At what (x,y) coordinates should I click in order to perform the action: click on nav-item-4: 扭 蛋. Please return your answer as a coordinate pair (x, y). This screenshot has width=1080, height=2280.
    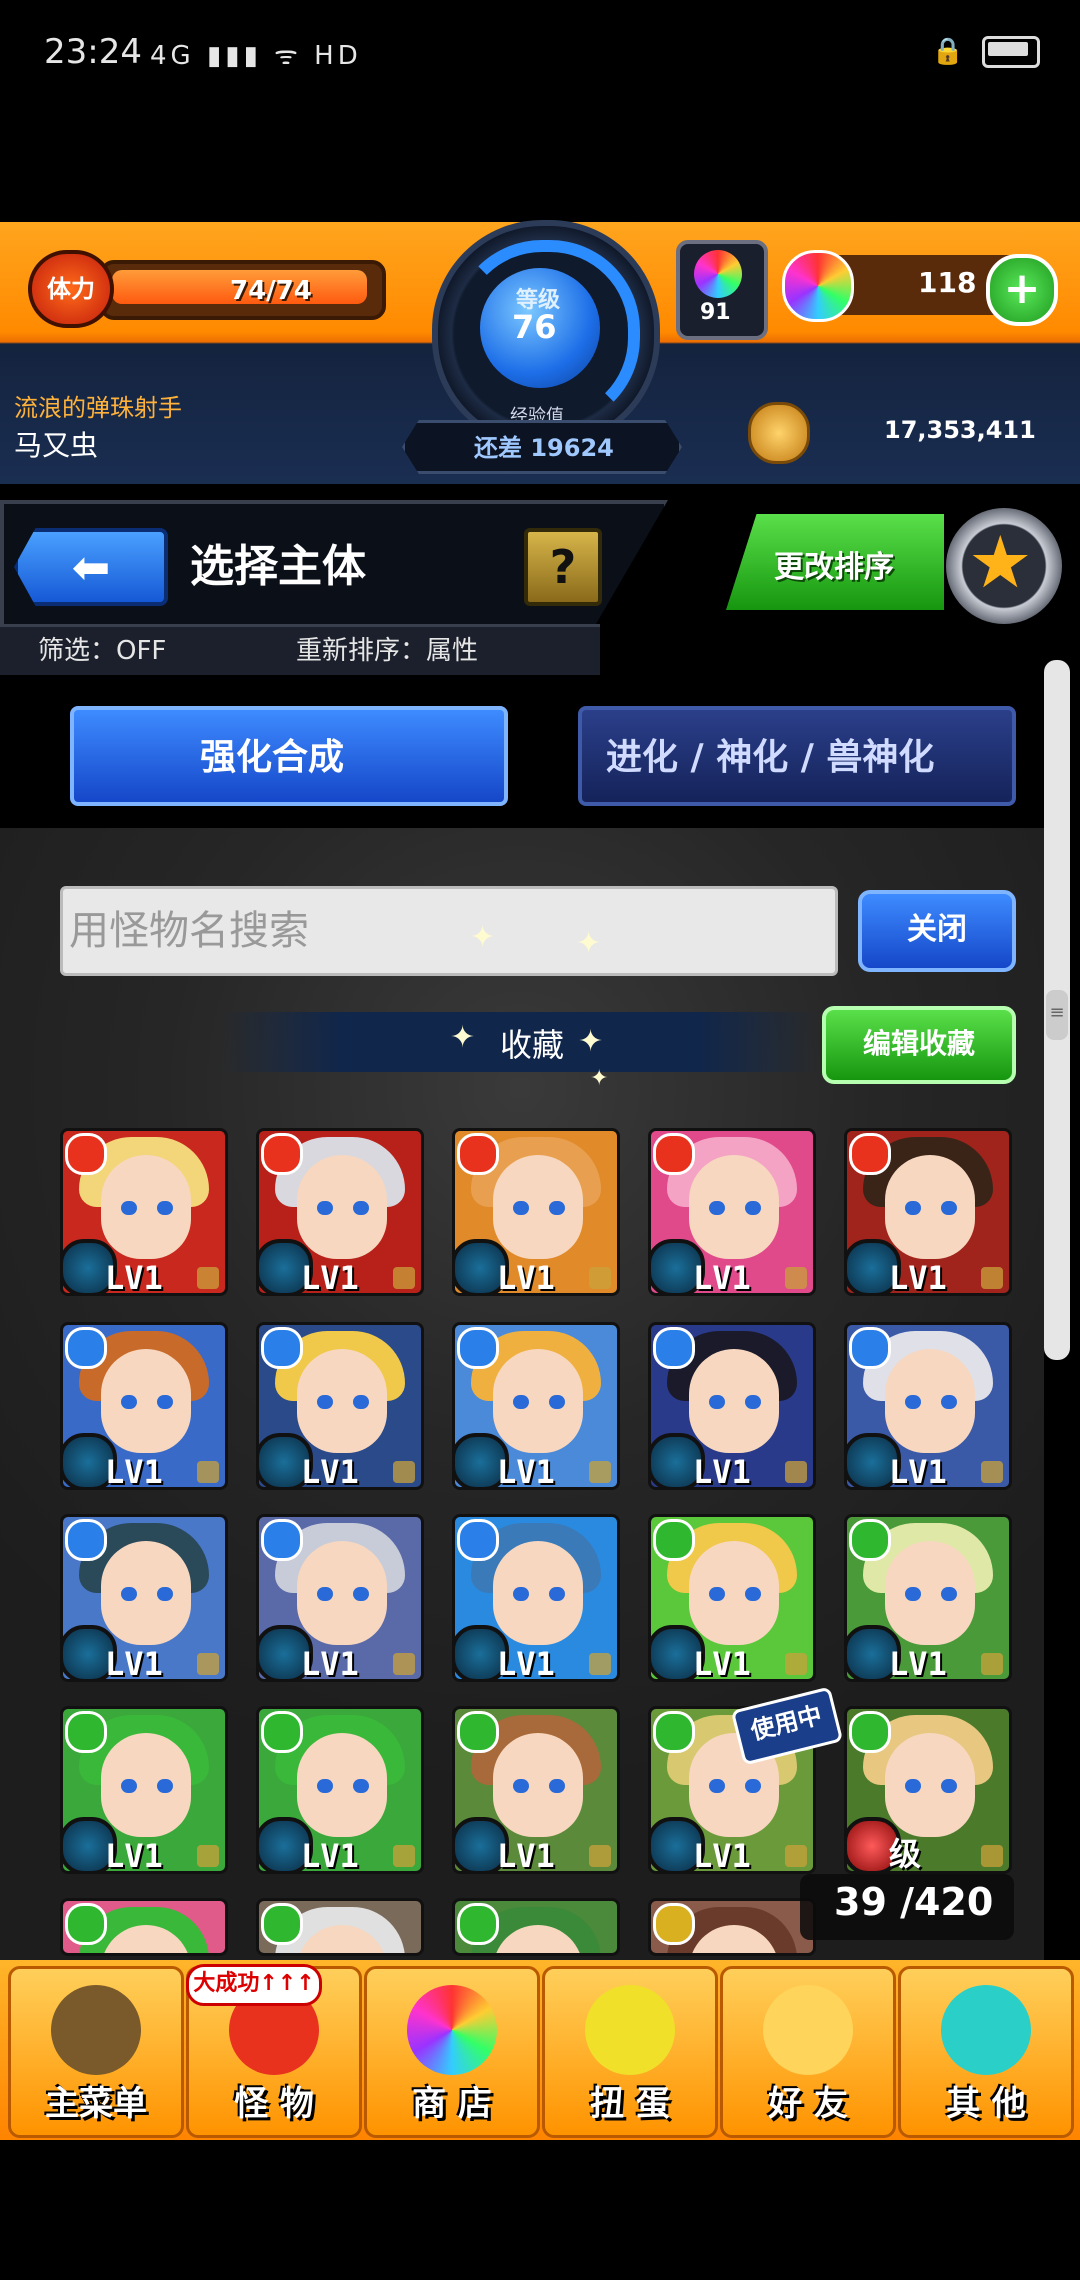
    Looking at the image, I should click on (630, 2052).